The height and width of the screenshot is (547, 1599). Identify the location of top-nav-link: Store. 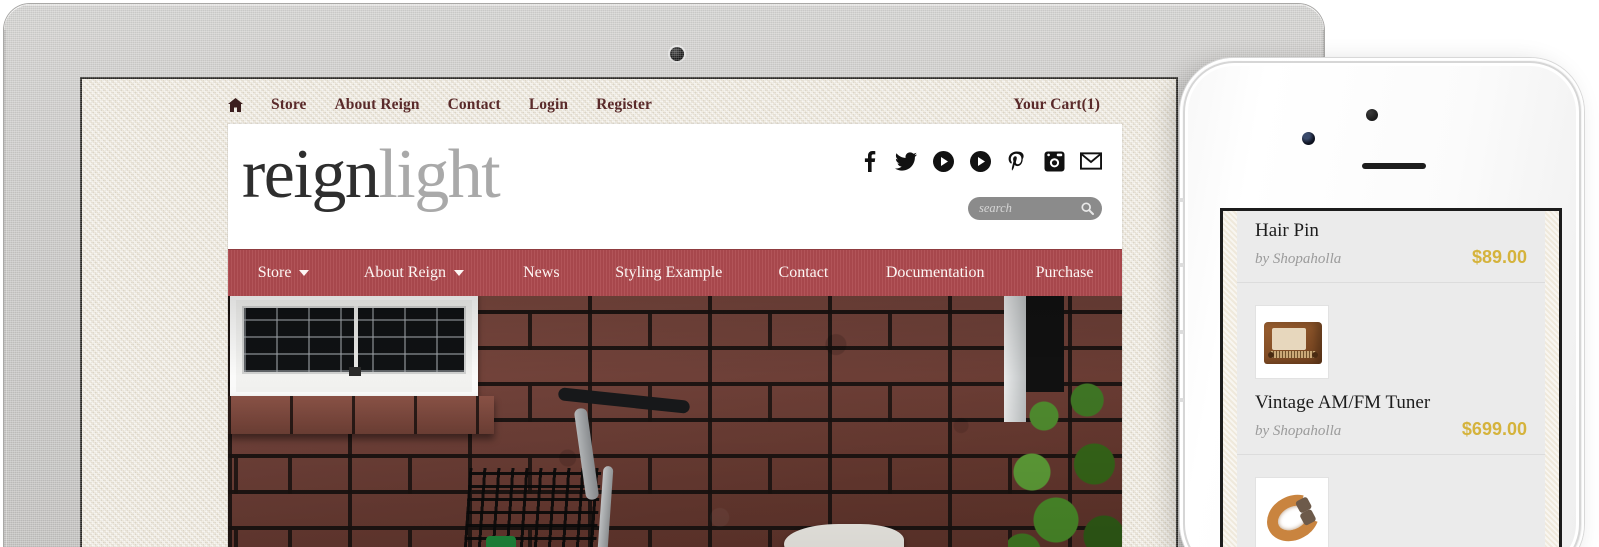
(289, 104).